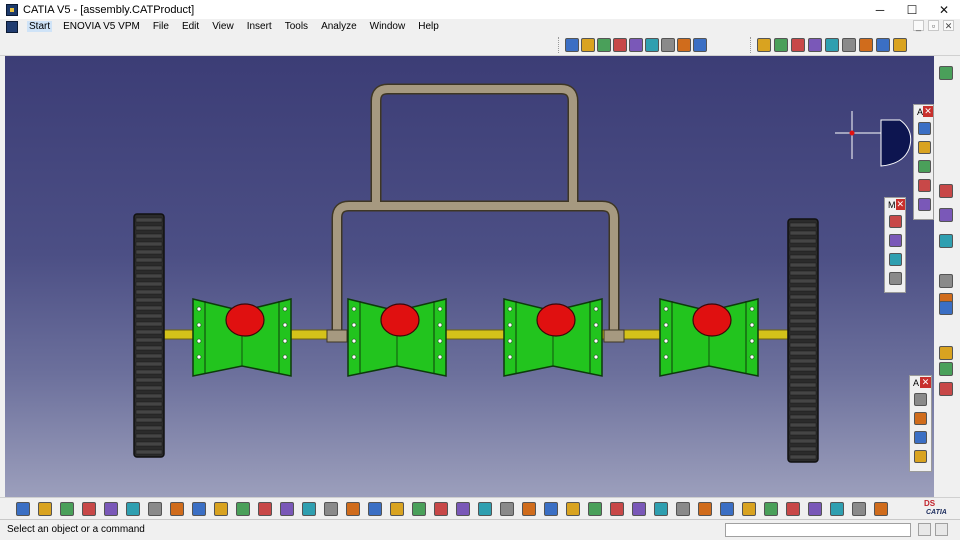 This screenshot has width=960, height=540. Describe the element at coordinates (221, 509) in the screenshot. I see `redo-icon` at that location.